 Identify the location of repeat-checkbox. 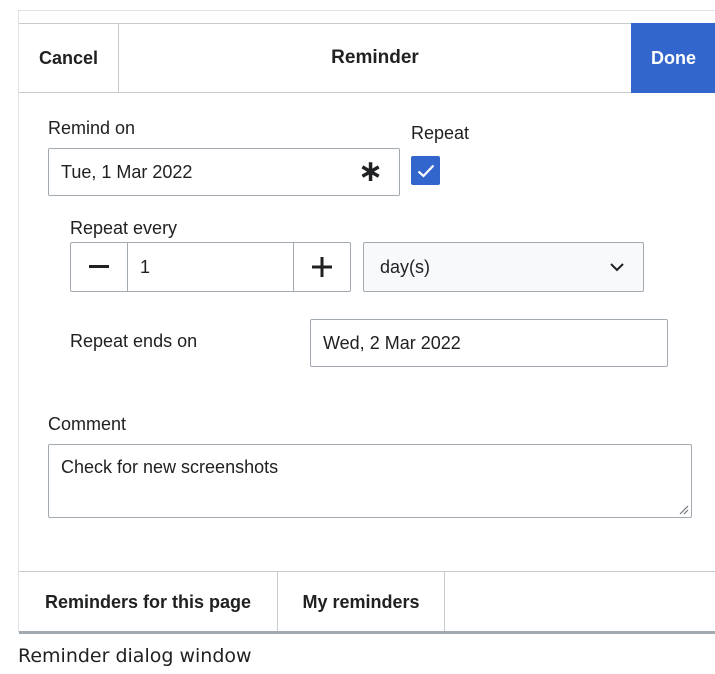
(425, 170).